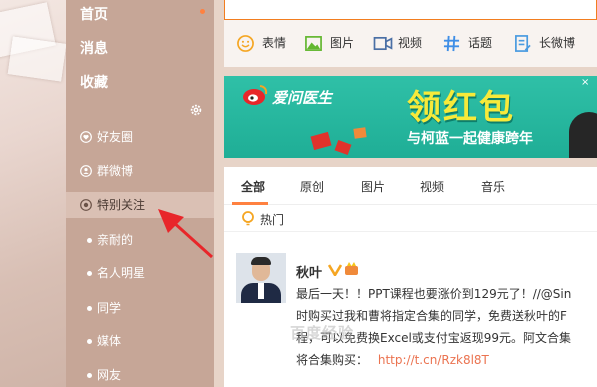  Describe the element at coordinates (121, 273) in the screenshot. I see `sub-item-label: 名人明星` at that location.